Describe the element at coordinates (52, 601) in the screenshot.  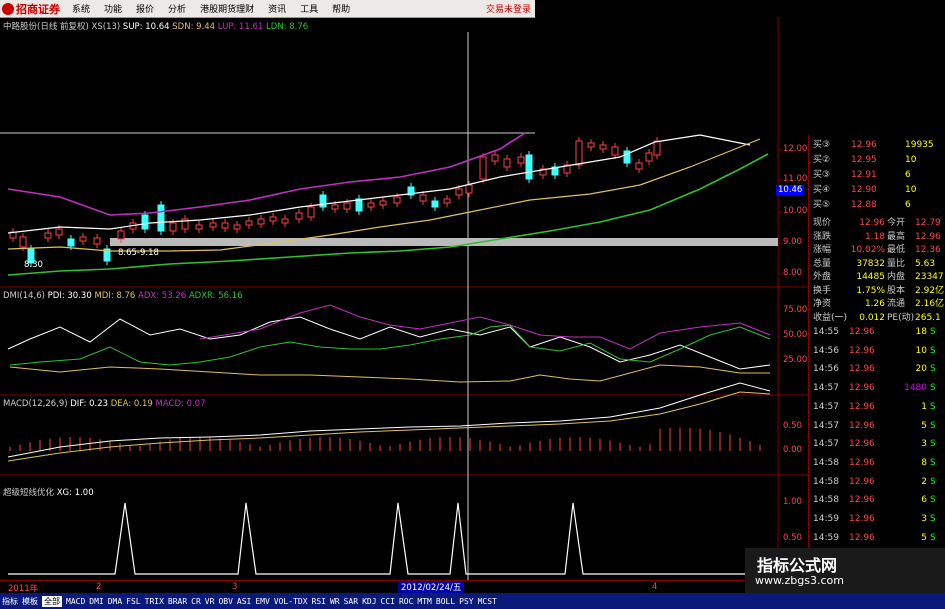
I see `indicator-tab: 全部` at that location.